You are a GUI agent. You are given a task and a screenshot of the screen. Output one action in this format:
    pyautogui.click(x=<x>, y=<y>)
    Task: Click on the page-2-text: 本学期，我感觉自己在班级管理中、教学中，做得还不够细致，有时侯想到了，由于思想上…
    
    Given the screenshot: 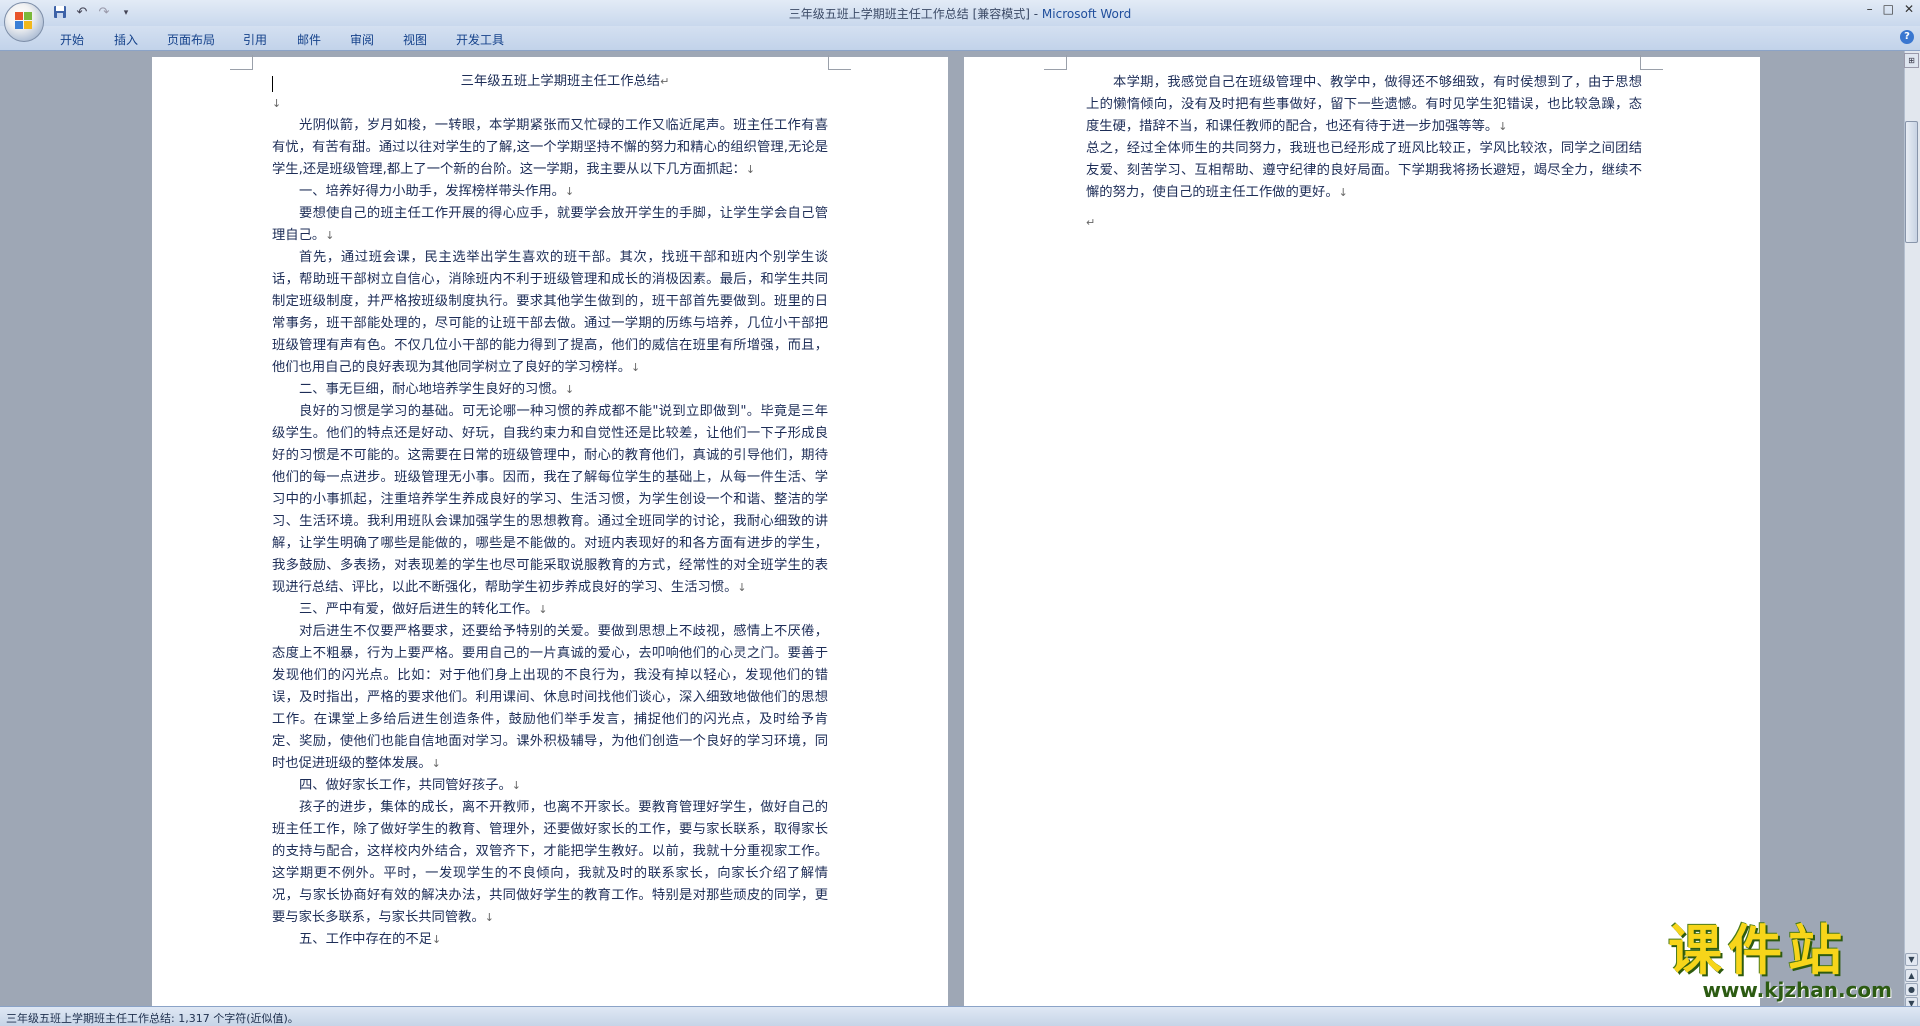 What is the action you would take?
    pyautogui.click(x=1364, y=153)
    